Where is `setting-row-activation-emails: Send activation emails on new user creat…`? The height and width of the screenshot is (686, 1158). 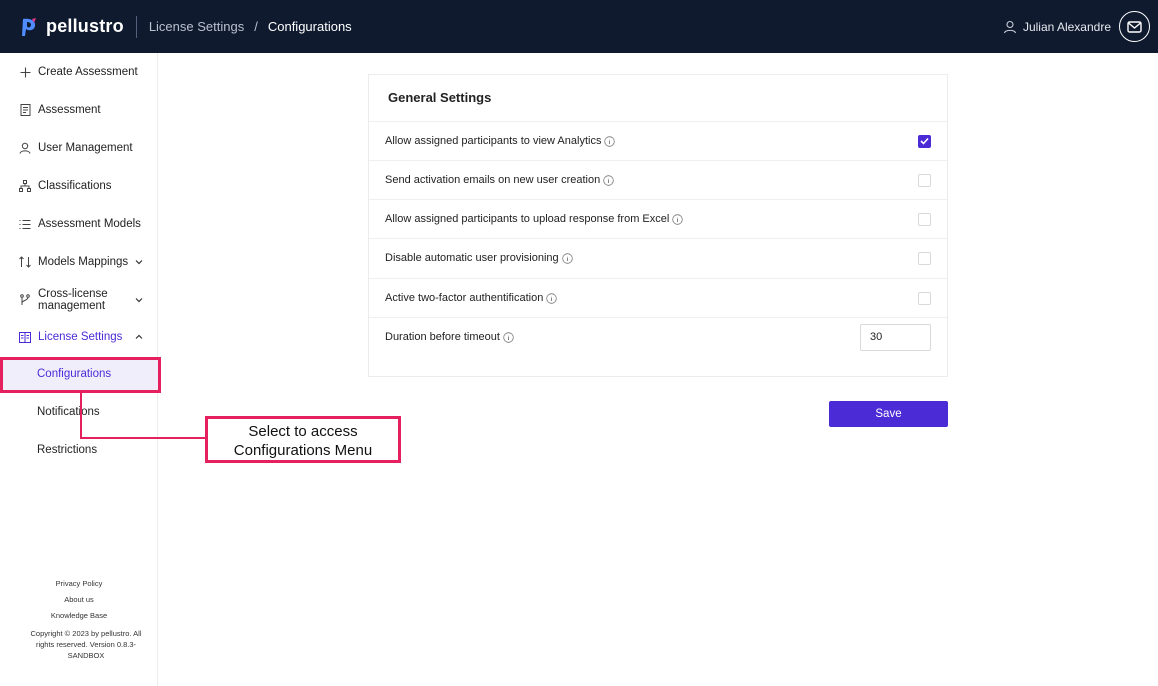
setting-row-activation-emails: Send activation emails on new user creat… is located at coordinates (658, 179).